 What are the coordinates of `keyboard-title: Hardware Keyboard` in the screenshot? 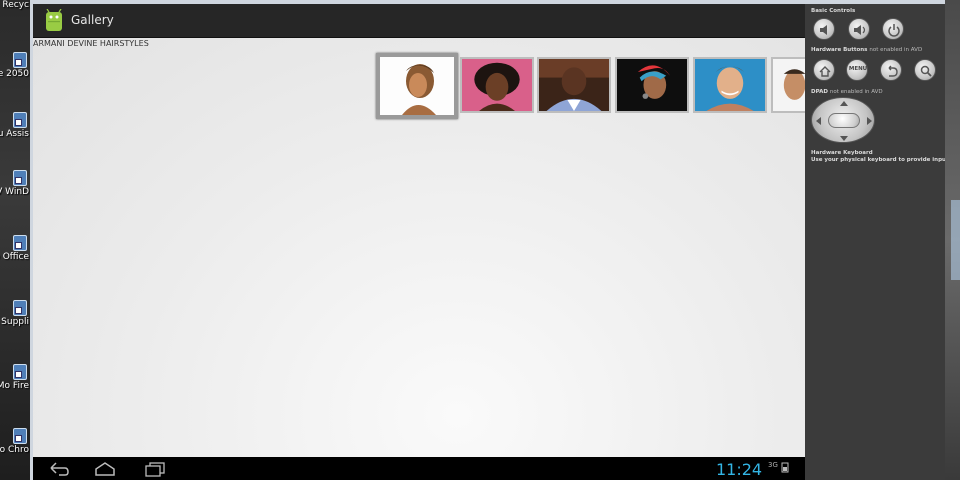 It's located at (842, 153).